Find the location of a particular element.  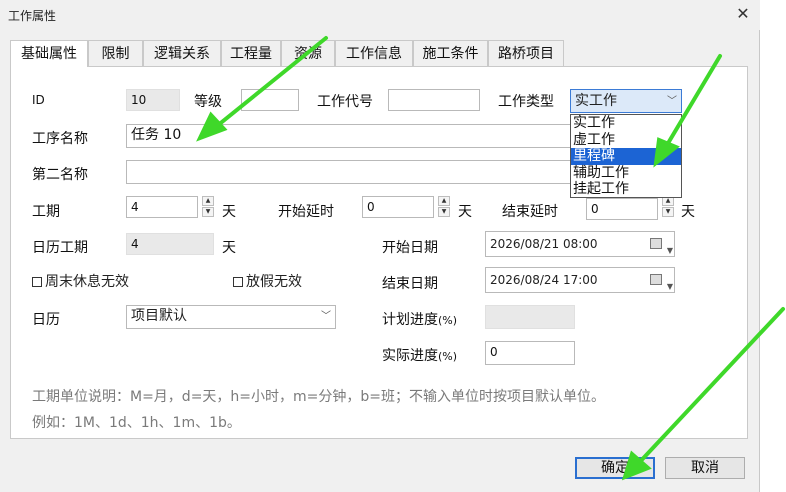

end-date-label: 结束日期 is located at coordinates (410, 284).